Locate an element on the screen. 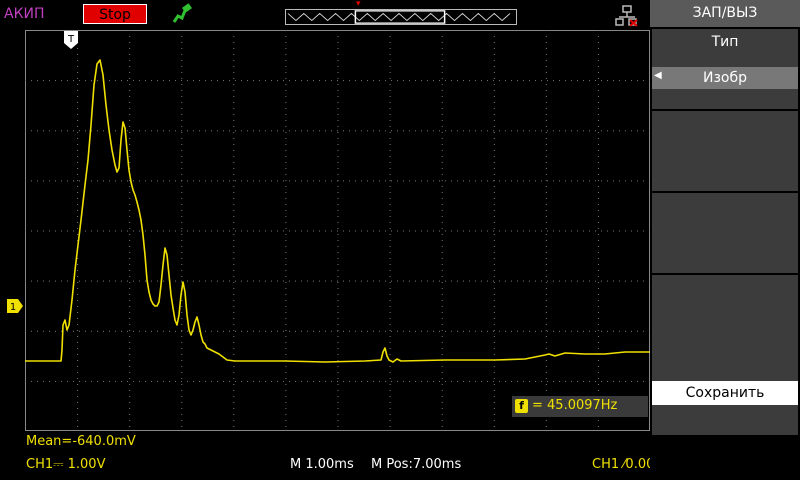 The height and width of the screenshot is (480, 800). frequency-readout: f = 45.0097Hz is located at coordinates (580, 406).